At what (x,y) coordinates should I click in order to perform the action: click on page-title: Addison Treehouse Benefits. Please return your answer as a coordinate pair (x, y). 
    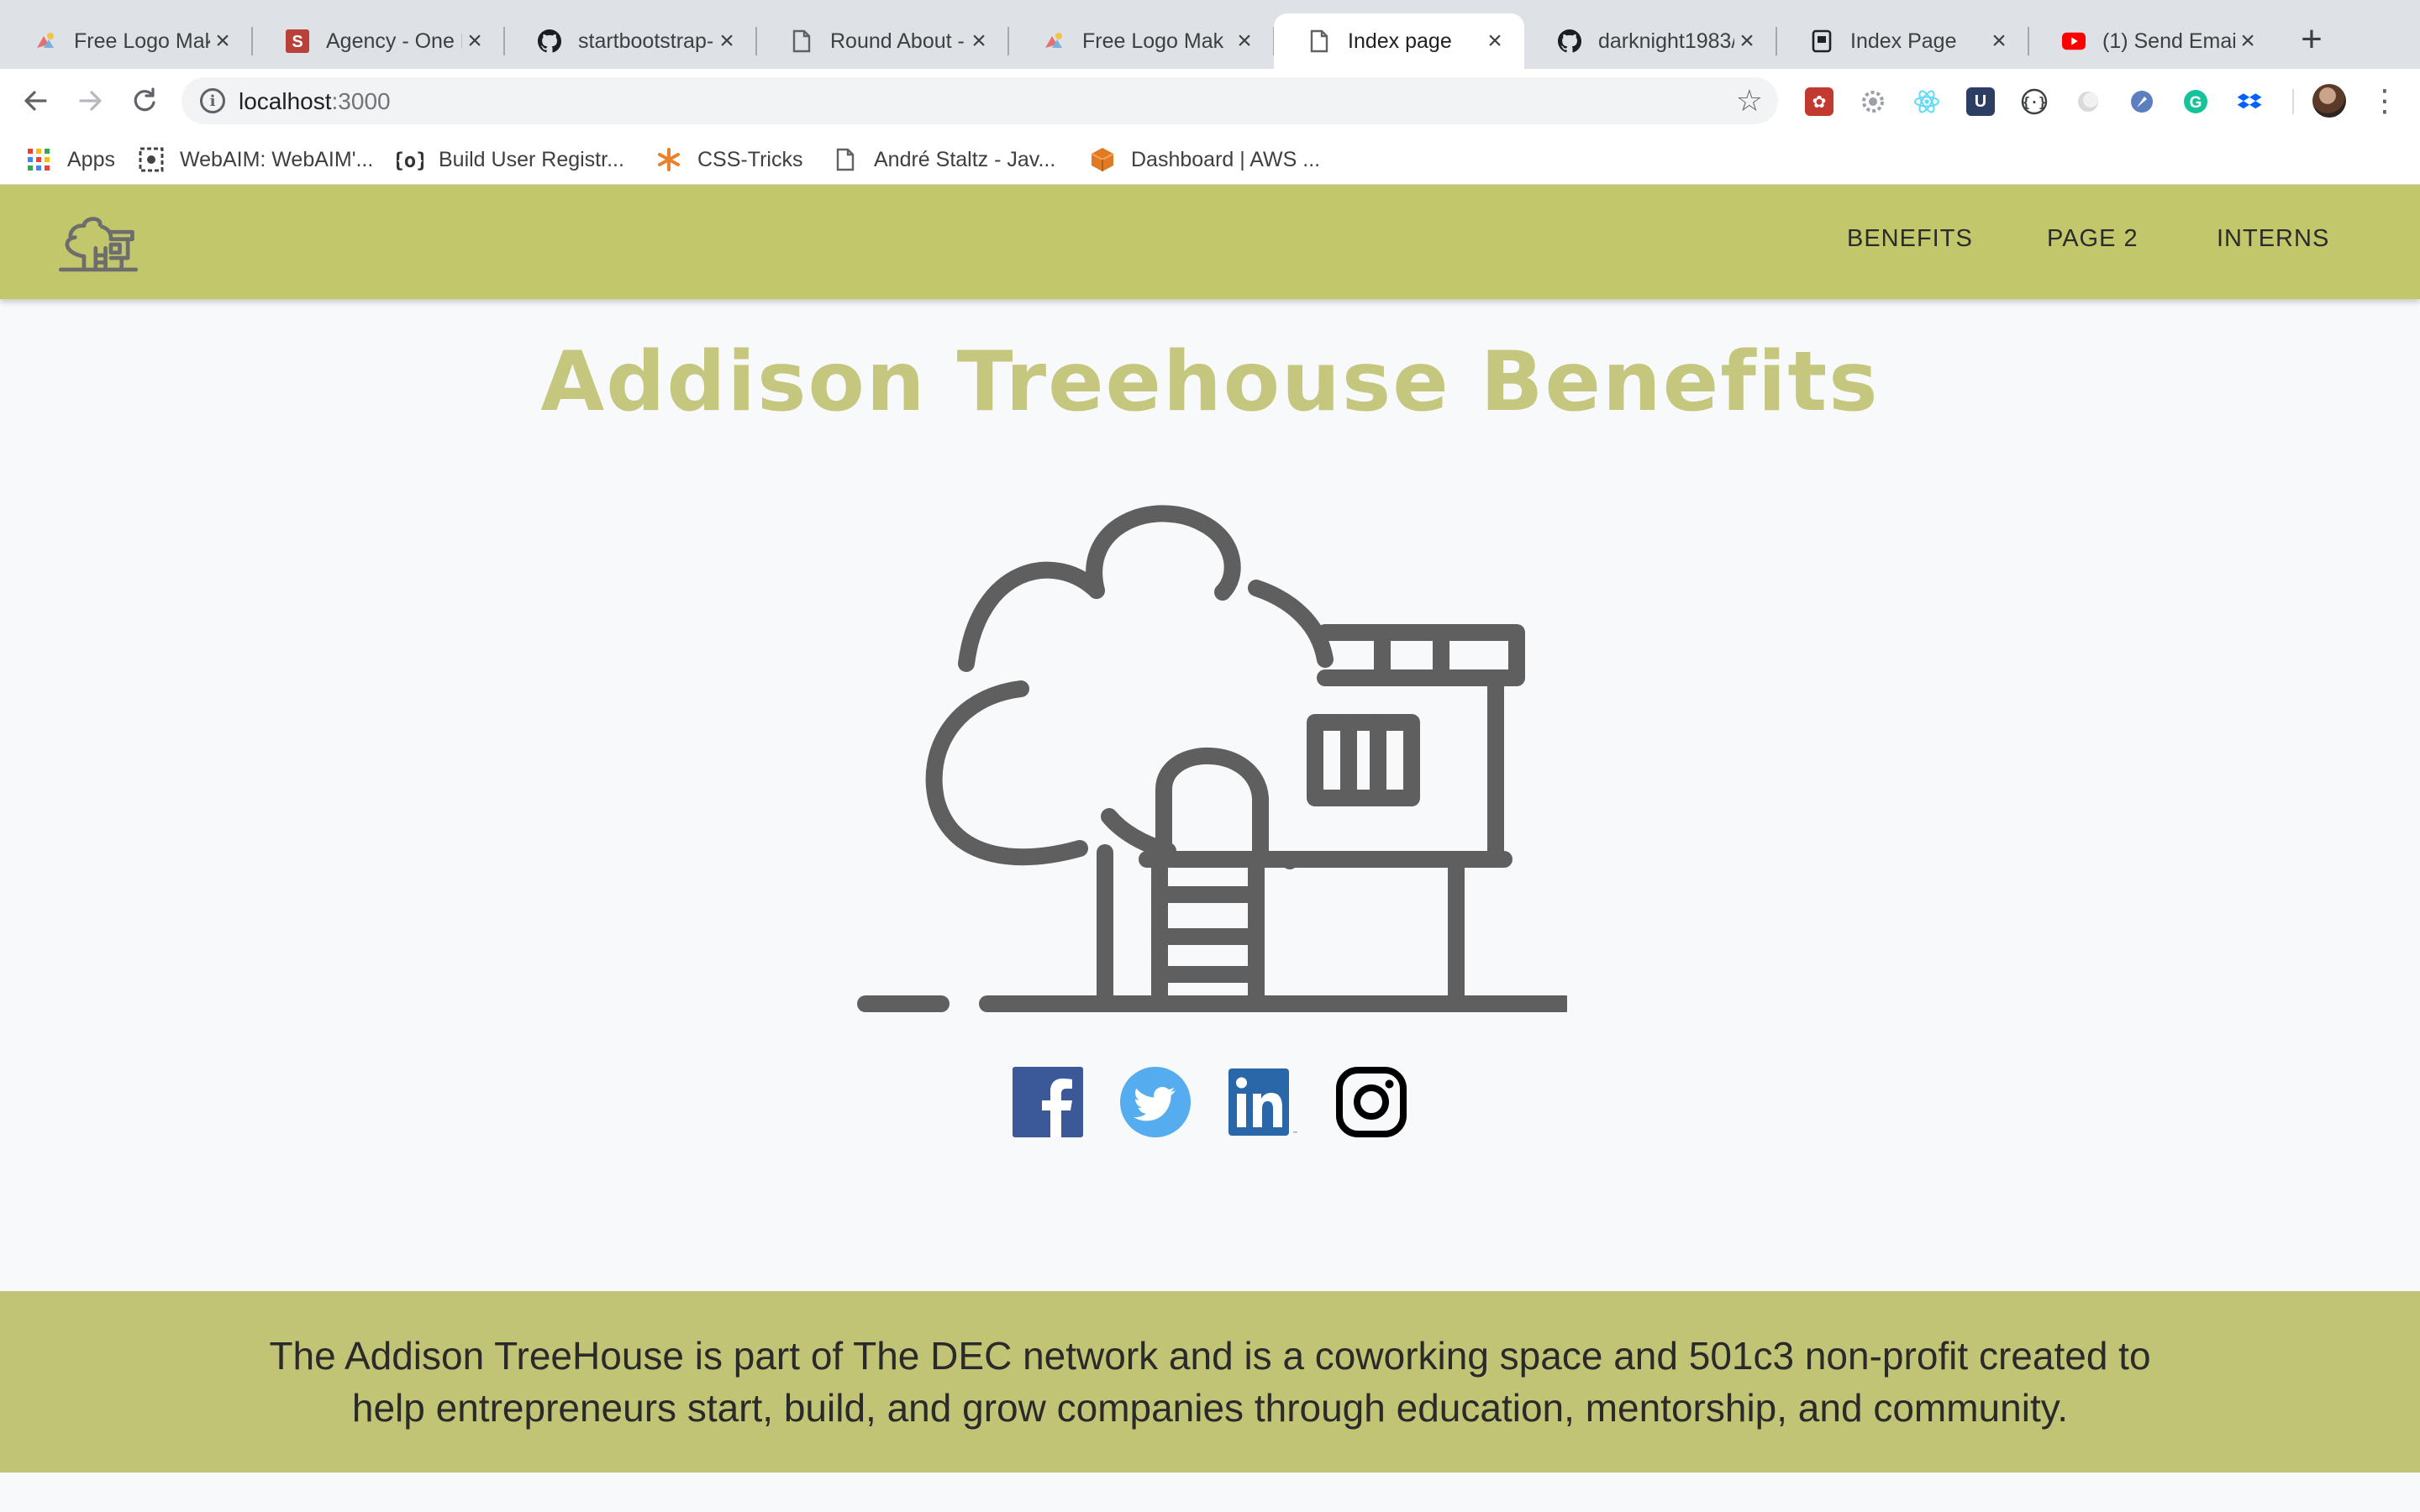
    Looking at the image, I should click on (1210, 382).